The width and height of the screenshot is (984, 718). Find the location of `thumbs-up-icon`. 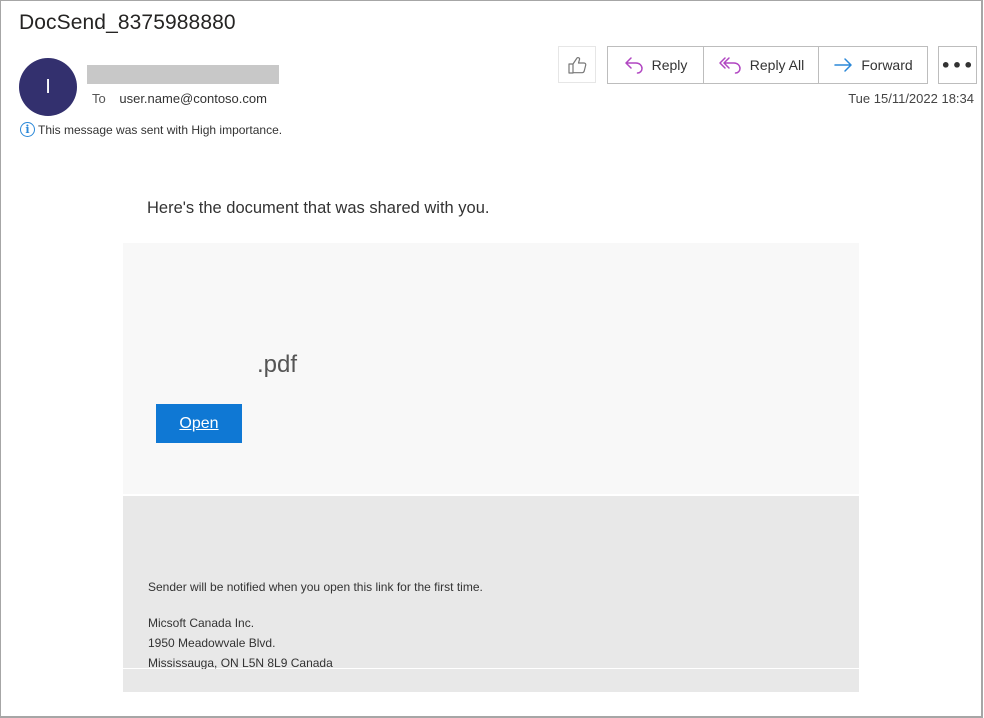

thumbs-up-icon is located at coordinates (577, 65).